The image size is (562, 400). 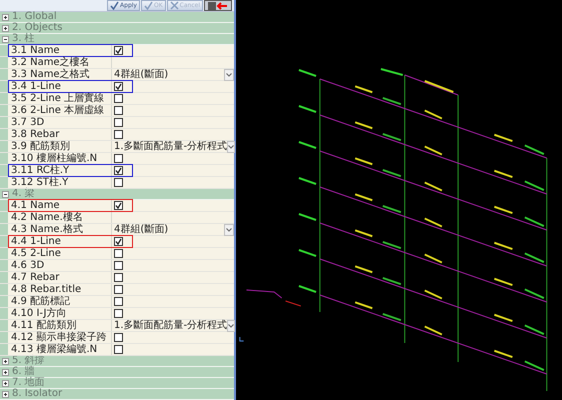 I want to click on axis-icon, so click(x=241, y=339).